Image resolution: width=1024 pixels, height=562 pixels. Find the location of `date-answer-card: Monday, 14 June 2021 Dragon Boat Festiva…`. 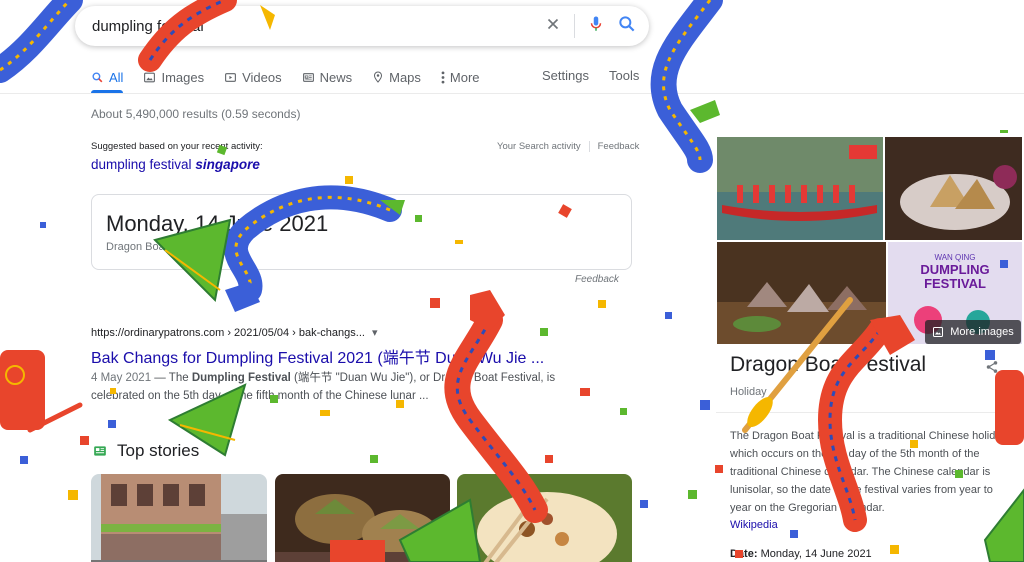

date-answer-card: Monday, 14 June 2021 Dragon Boat Festiva… is located at coordinates (361, 232).